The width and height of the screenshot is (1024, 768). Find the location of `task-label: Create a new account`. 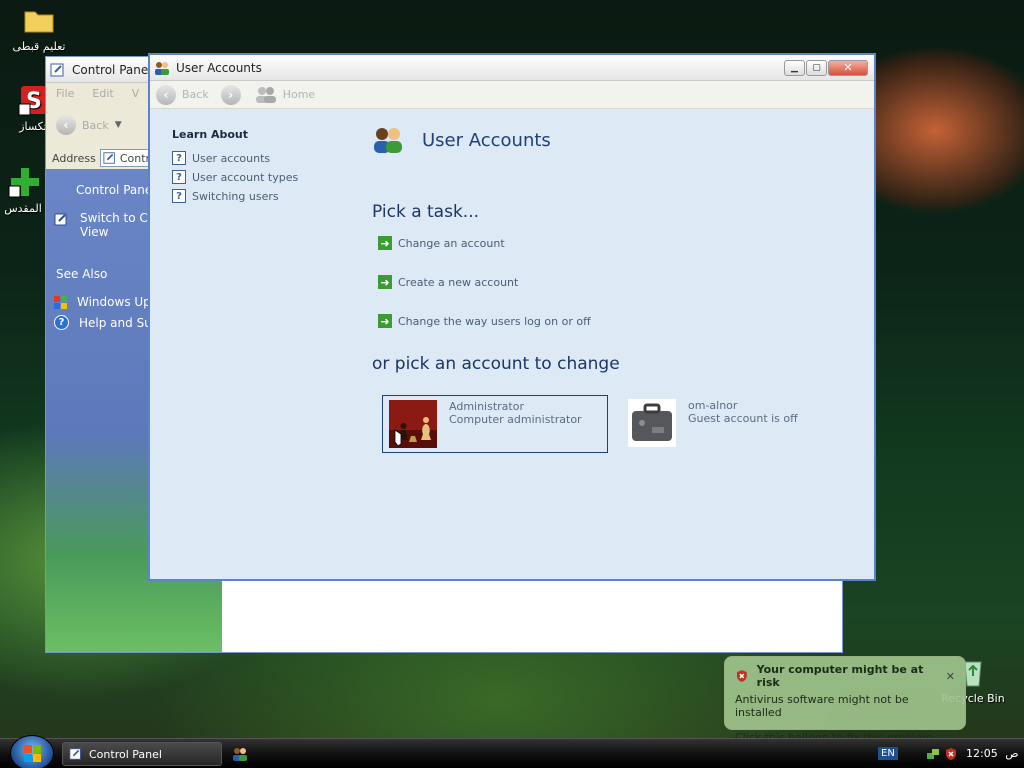

task-label: Create a new account is located at coordinates (458, 282).